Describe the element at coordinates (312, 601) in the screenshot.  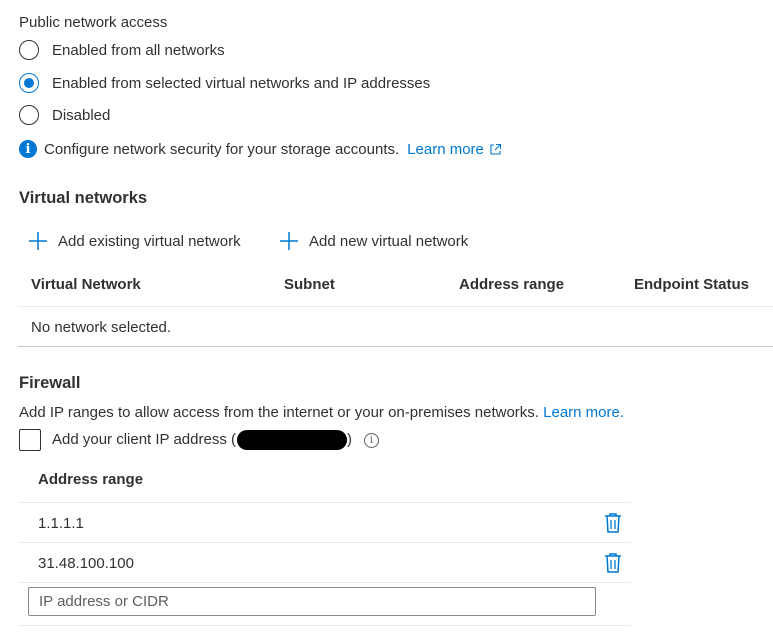
I see `ip-address-input` at that location.